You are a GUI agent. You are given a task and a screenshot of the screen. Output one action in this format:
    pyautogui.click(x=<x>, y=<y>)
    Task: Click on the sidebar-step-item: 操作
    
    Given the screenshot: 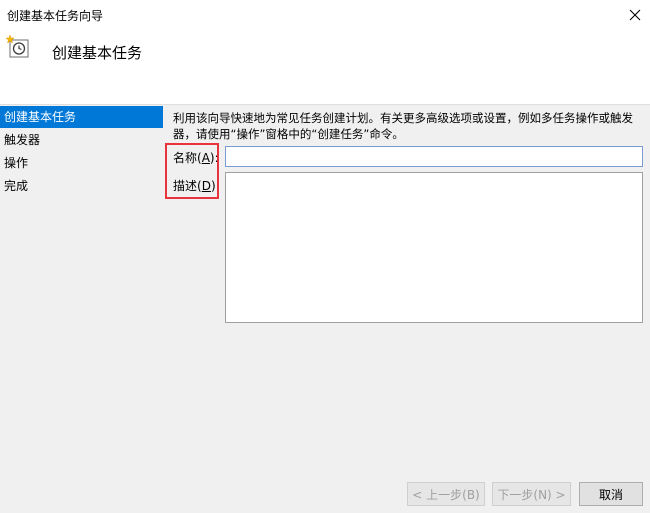 What is the action you would take?
    pyautogui.click(x=16, y=163)
    